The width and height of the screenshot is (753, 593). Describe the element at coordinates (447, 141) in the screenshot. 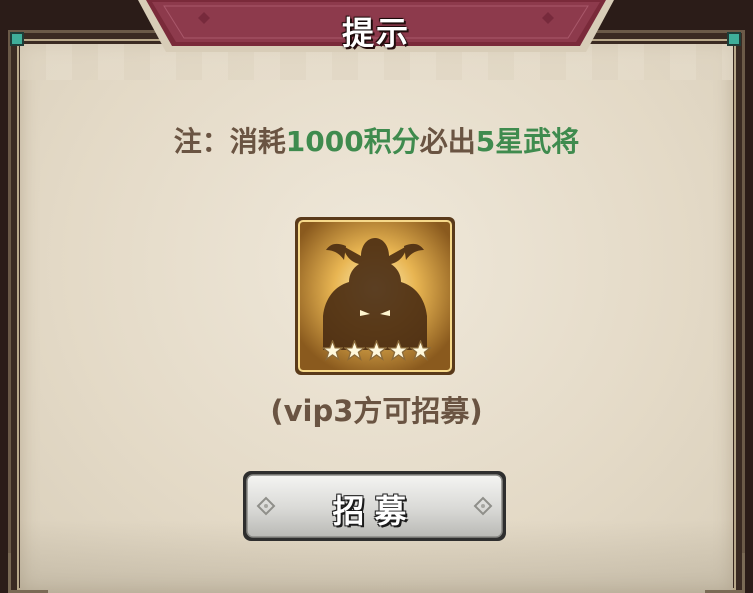

I see `note-middle: 必出` at that location.